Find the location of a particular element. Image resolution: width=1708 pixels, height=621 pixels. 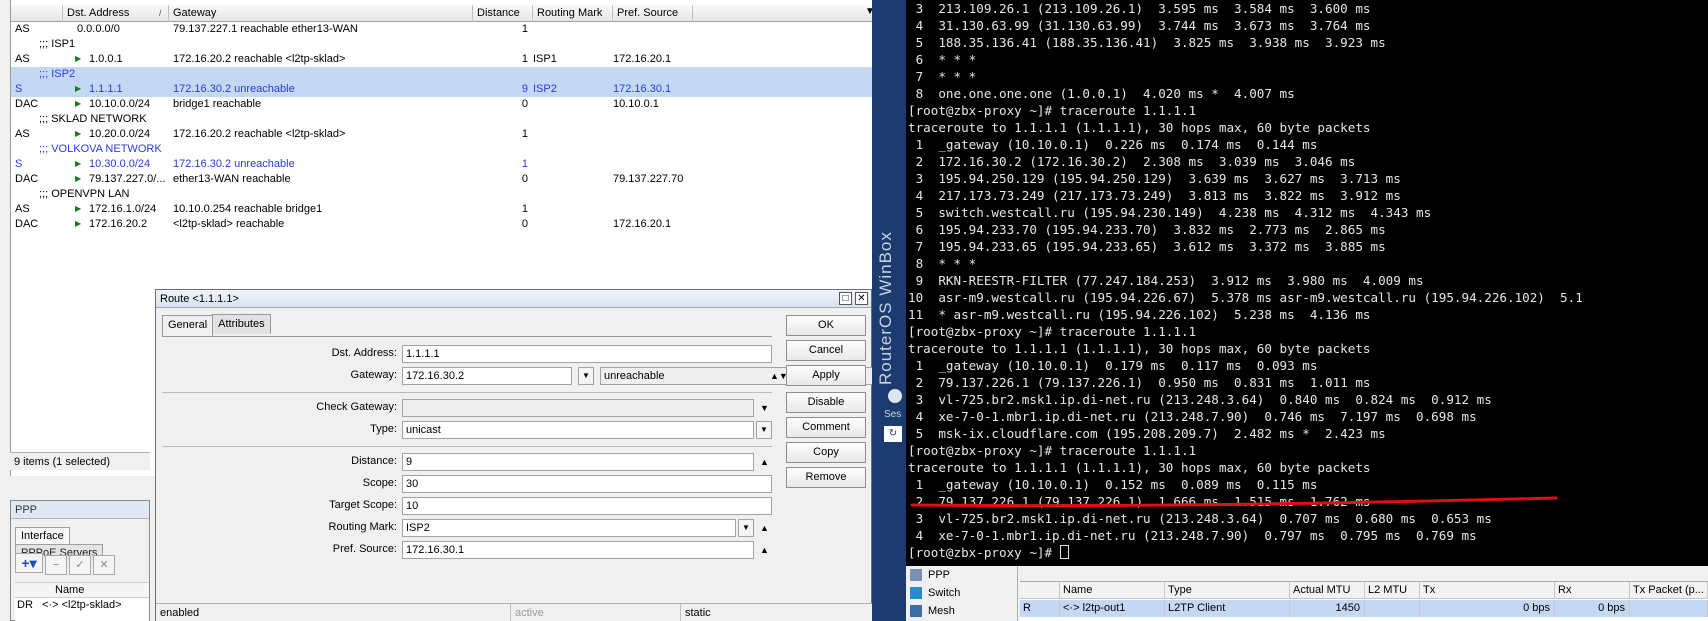

distance-field: 9 is located at coordinates (578, 462).